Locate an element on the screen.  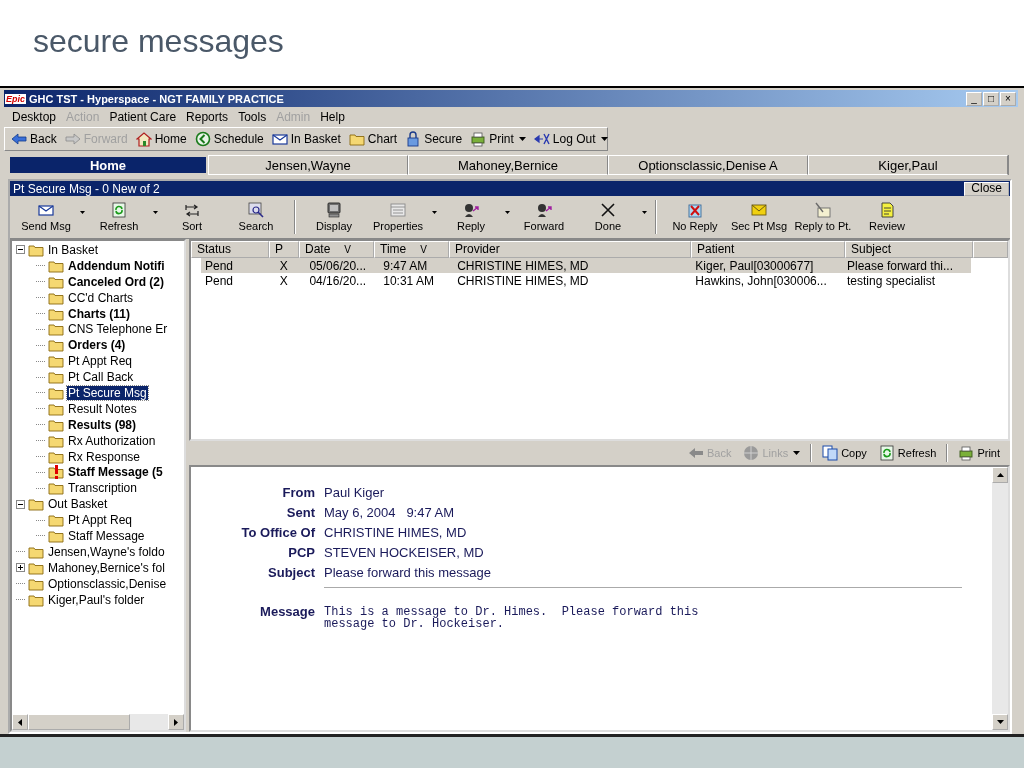
folder-item: Staff Message (5 is located at coordinates (115, 472).